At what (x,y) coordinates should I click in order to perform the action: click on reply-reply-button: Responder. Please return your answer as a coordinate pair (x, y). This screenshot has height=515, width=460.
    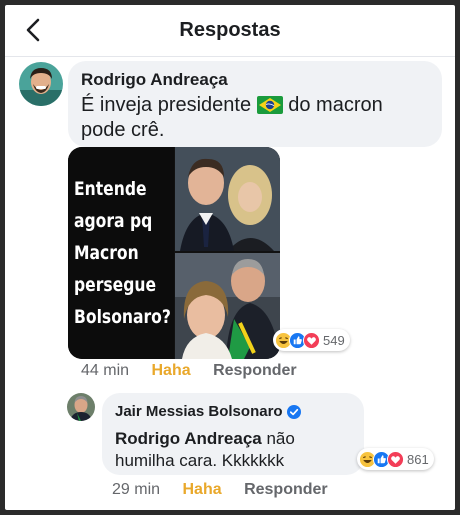
    Looking at the image, I should click on (286, 489).